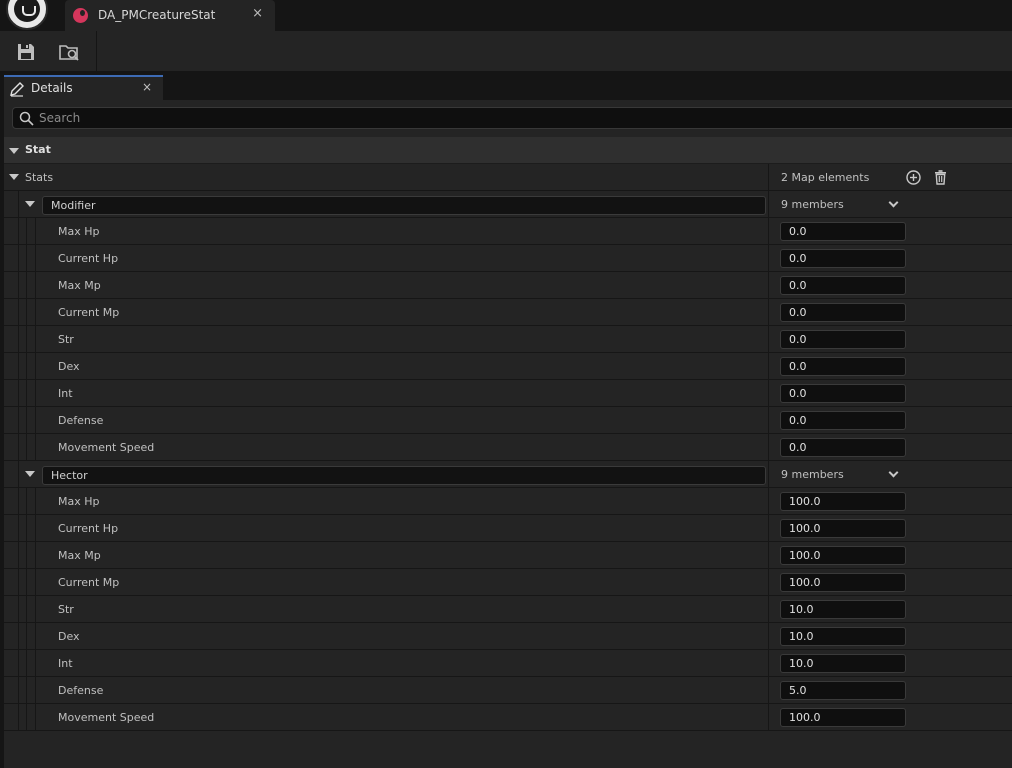 This screenshot has height=768, width=1012. What do you see at coordinates (26, 52) in the screenshot?
I see `save-icon` at bounding box center [26, 52].